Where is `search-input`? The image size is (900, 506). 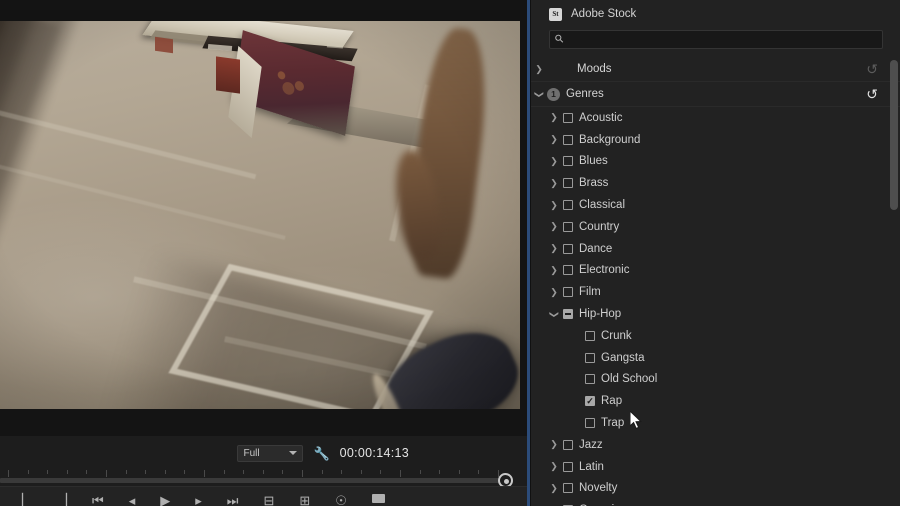 search-input is located at coordinates (726, 39).